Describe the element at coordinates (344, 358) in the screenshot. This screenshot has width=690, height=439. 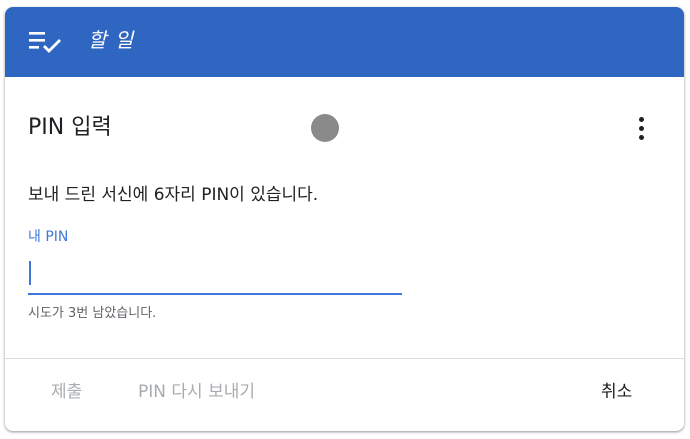
I see `actions-divider` at that location.